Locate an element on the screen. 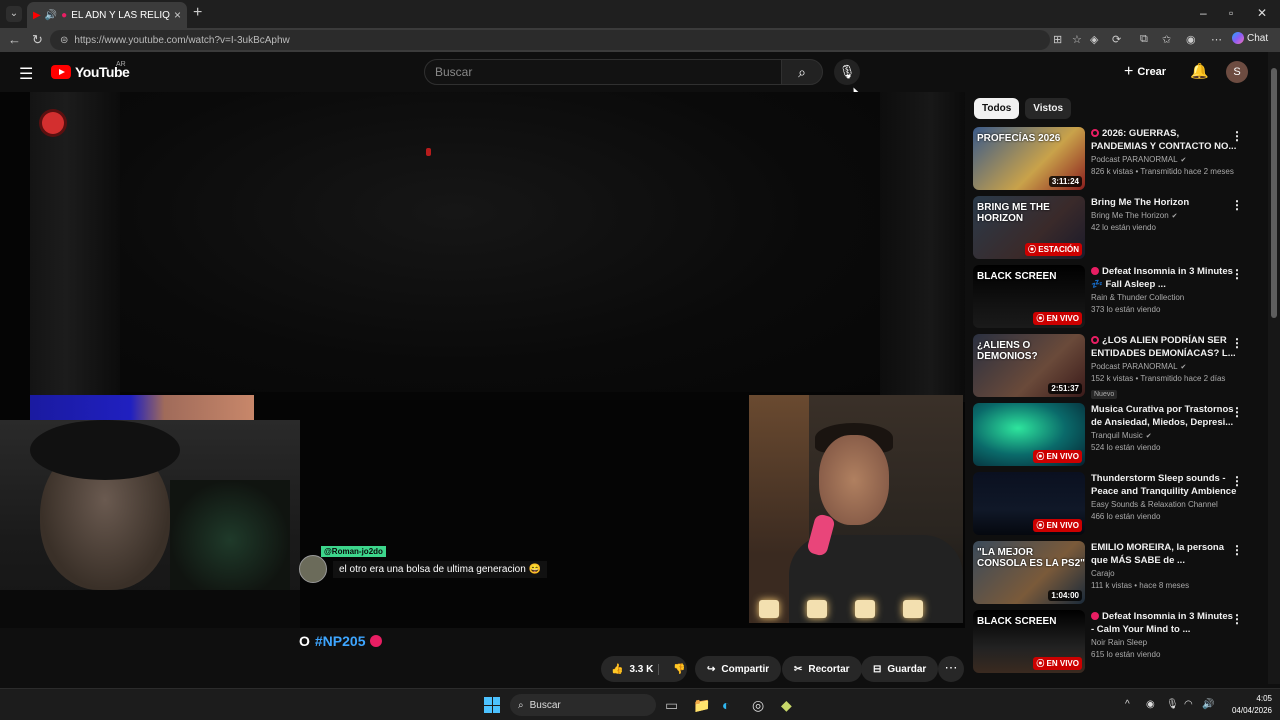  file-explorer-icon: 📁 is located at coordinates (701, 705).